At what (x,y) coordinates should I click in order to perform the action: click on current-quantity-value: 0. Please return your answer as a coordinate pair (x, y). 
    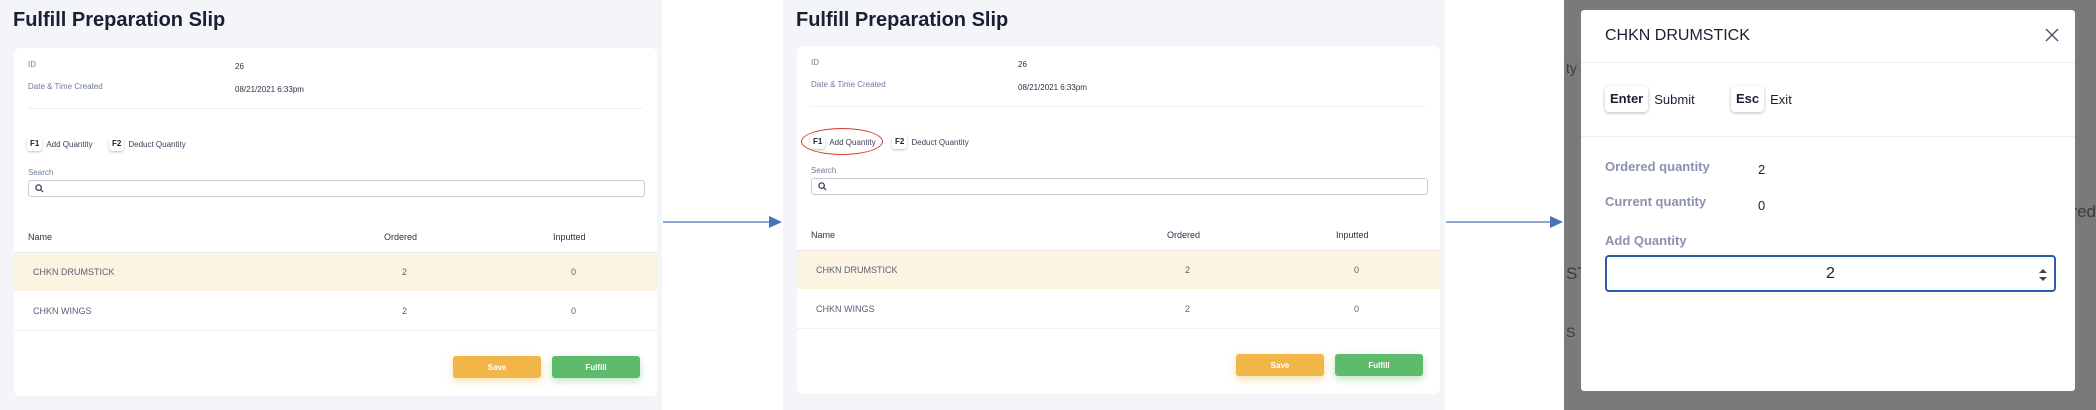
    Looking at the image, I should click on (1762, 205).